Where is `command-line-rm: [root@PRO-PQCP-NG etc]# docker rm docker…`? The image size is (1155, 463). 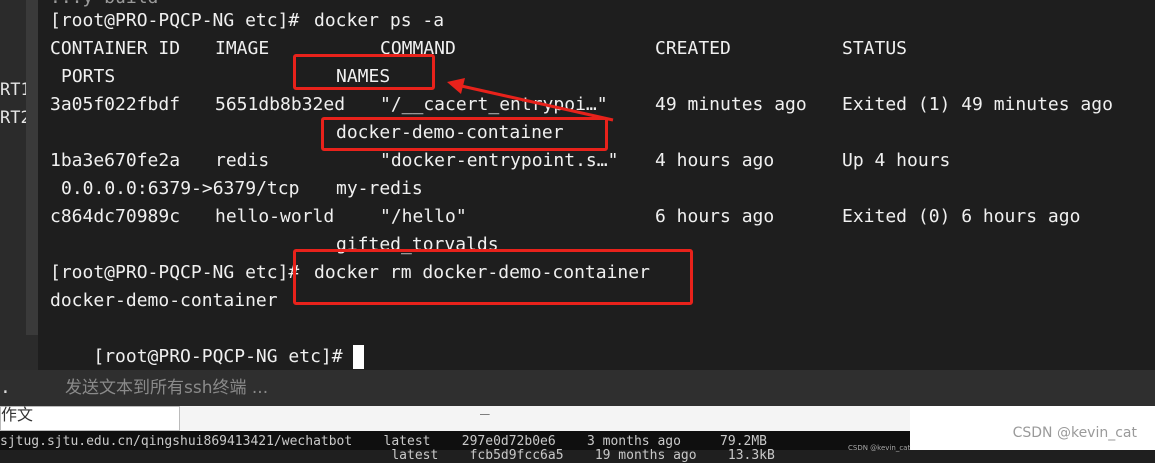 command-line-rm: [root@PRO-PQCP-NG etc]# docker rm docker… is located at coordinates (350, 273).